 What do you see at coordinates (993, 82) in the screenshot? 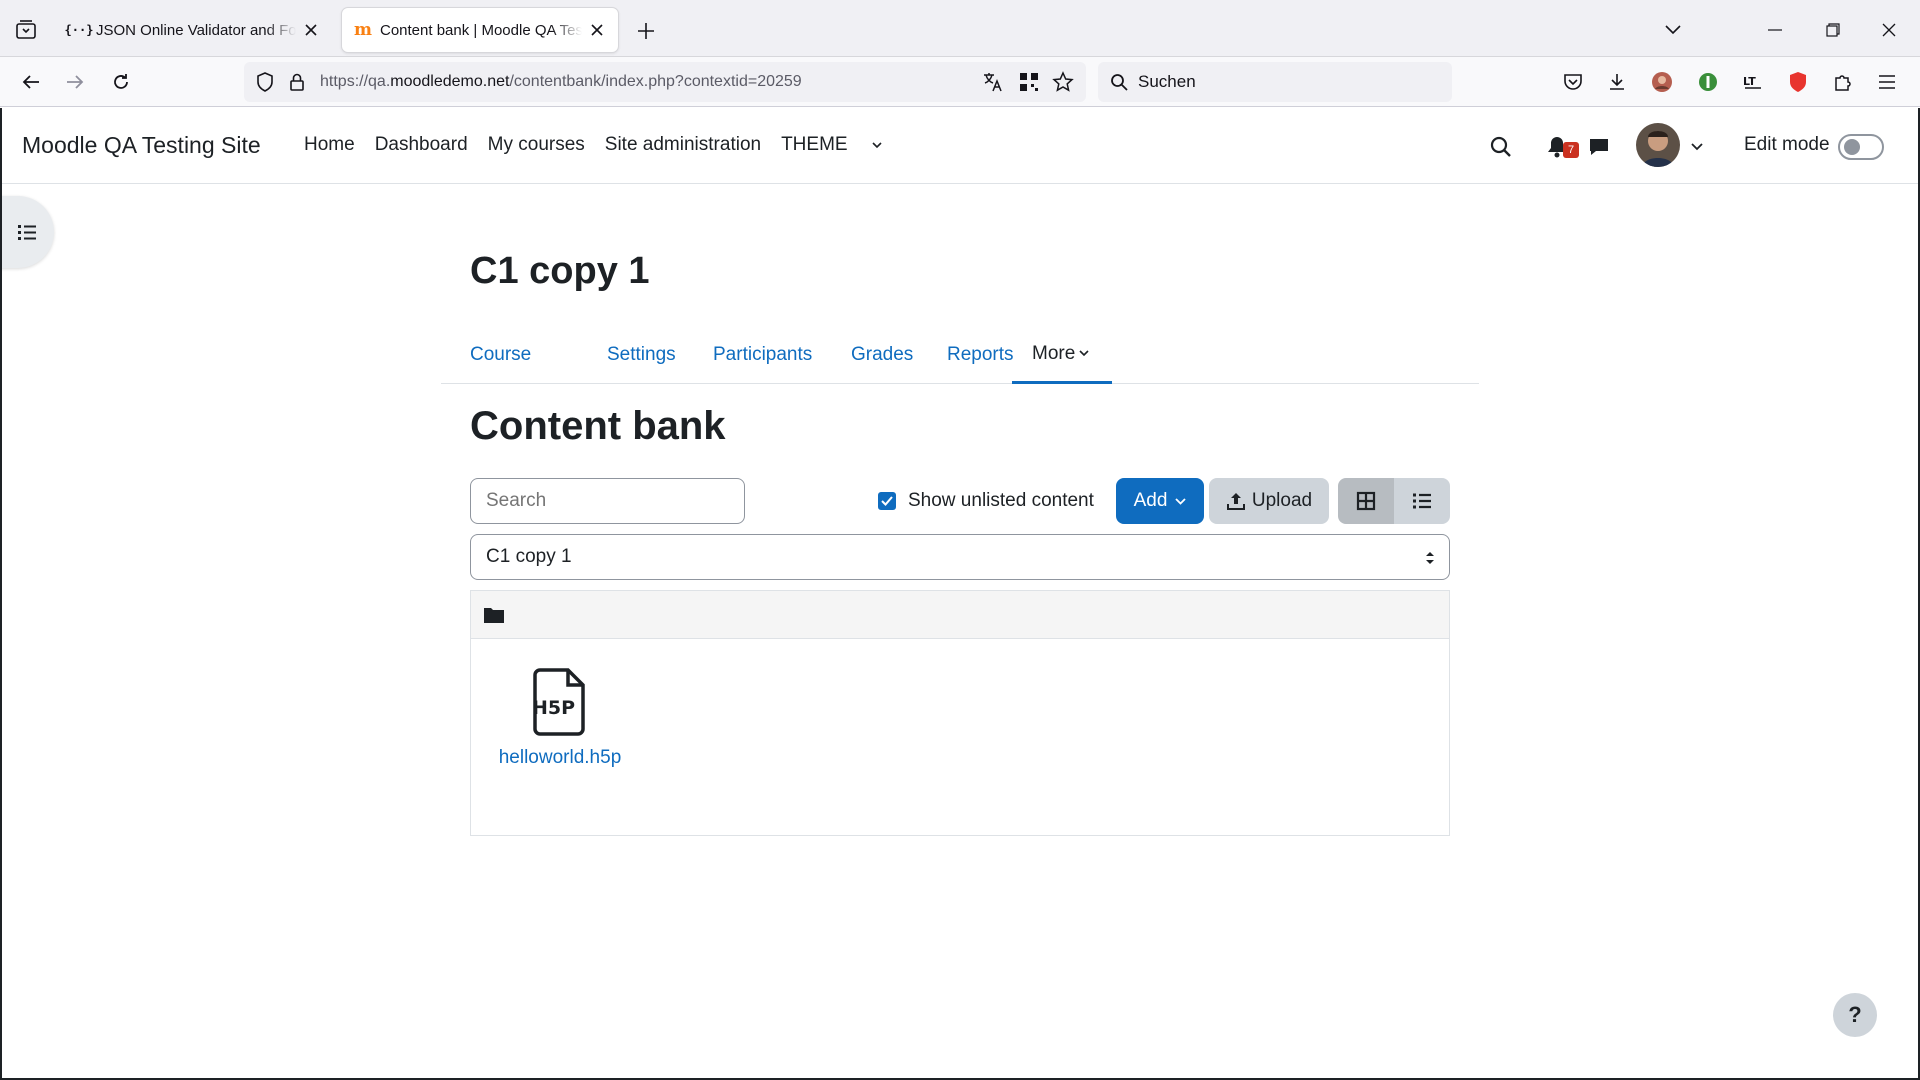
I see `translate-icon` at bounding box center [993, 82].